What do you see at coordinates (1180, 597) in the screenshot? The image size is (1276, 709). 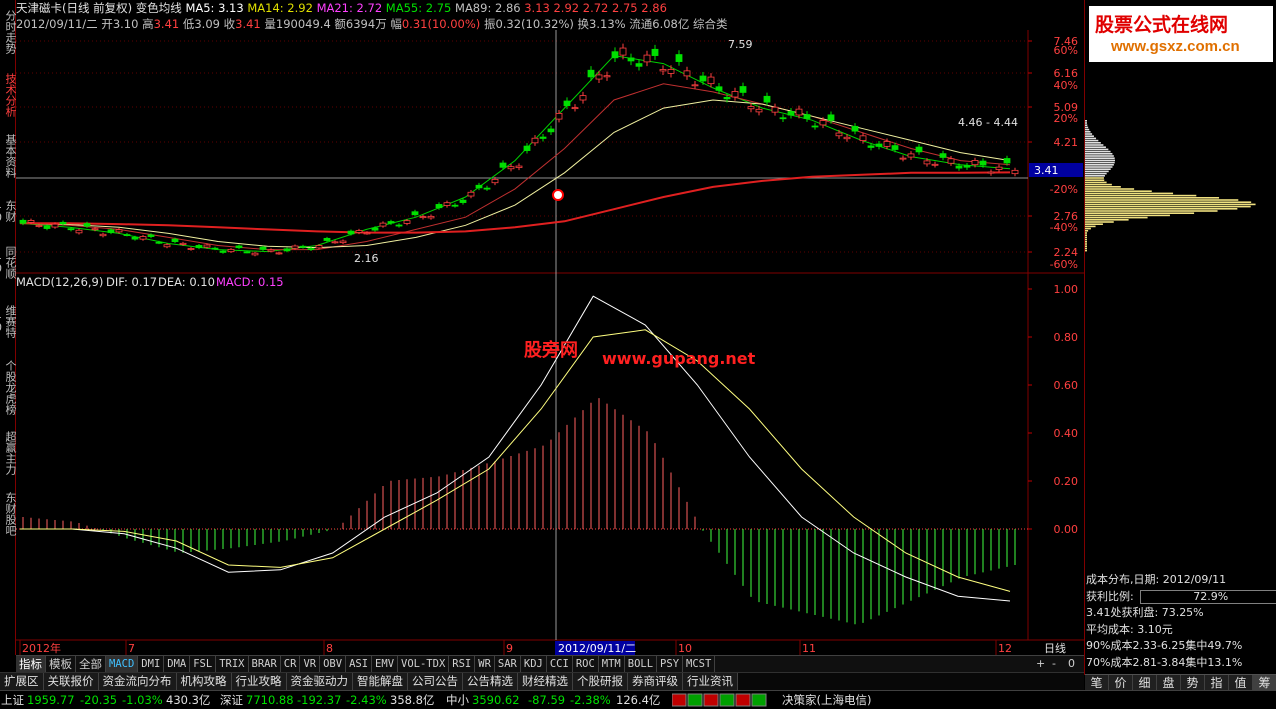 I see `profit-row: 获利比例: 72.9%` at bounding box center [1180, 597].